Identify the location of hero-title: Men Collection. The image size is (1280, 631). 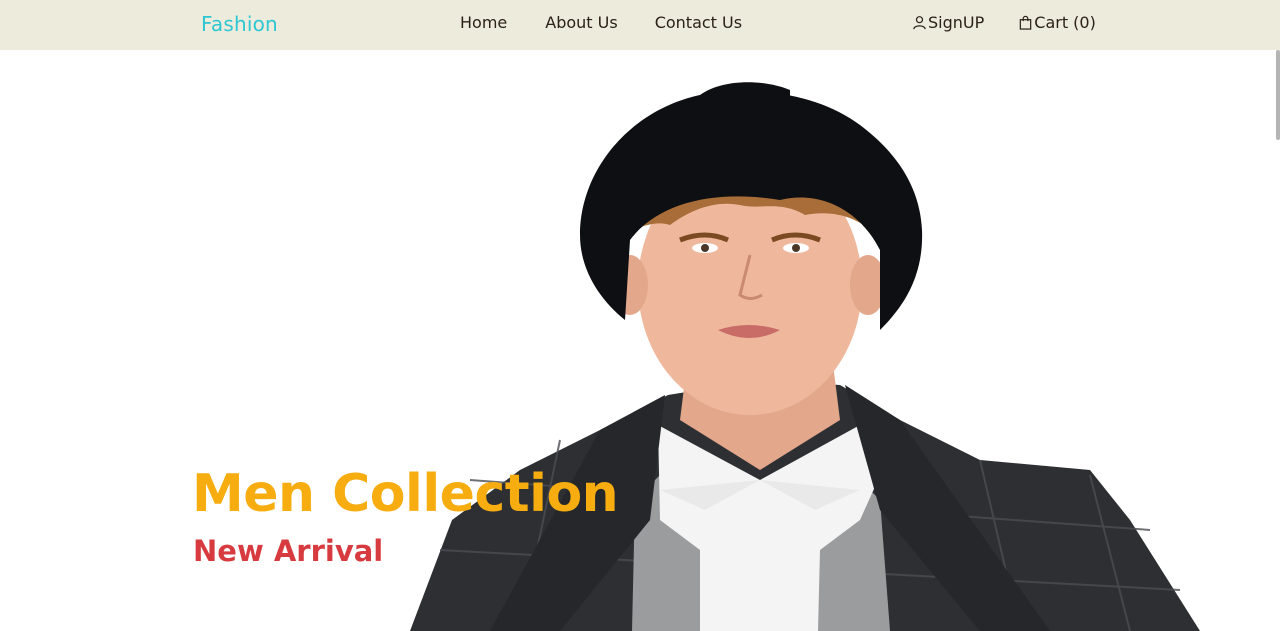
(405, 494).